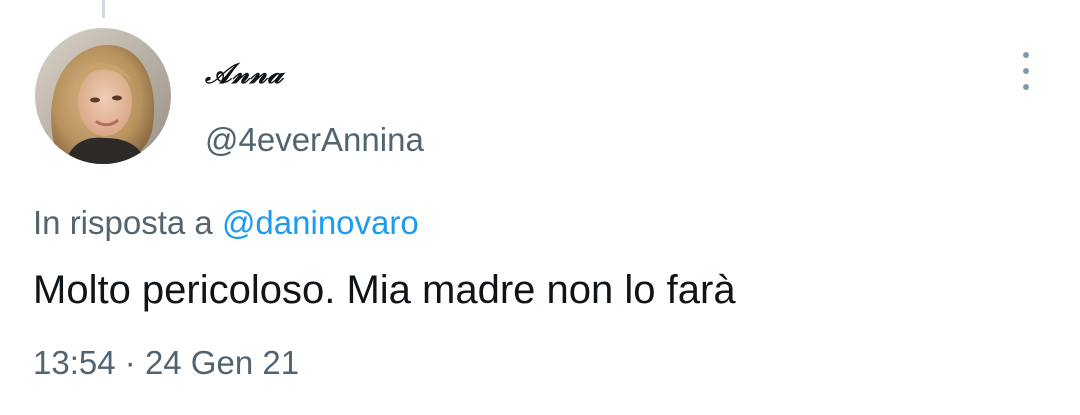 This screenshot has height=415, width=1080. Describe the element at coordinates (314, 140) in the screenshot. I see `author-handle: @4everAnnina` at that location.